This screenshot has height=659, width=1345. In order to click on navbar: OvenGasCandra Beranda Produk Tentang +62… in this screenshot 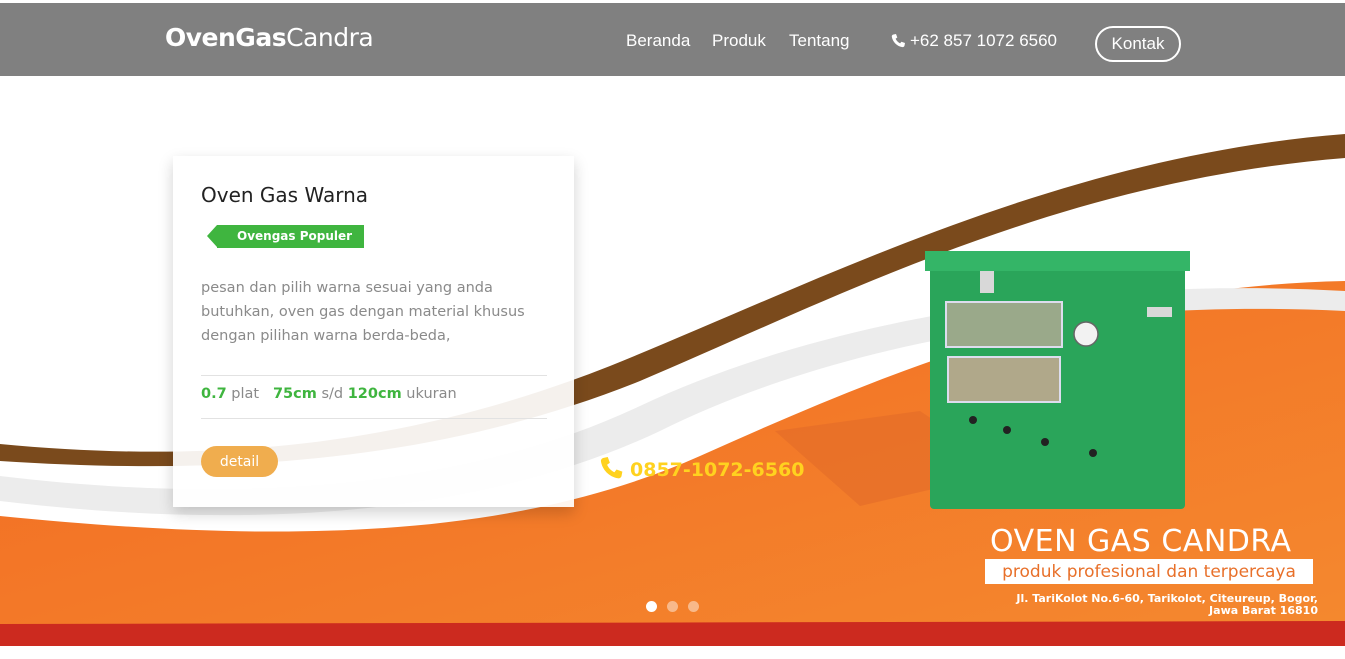, I will do `click(672, 39)`.